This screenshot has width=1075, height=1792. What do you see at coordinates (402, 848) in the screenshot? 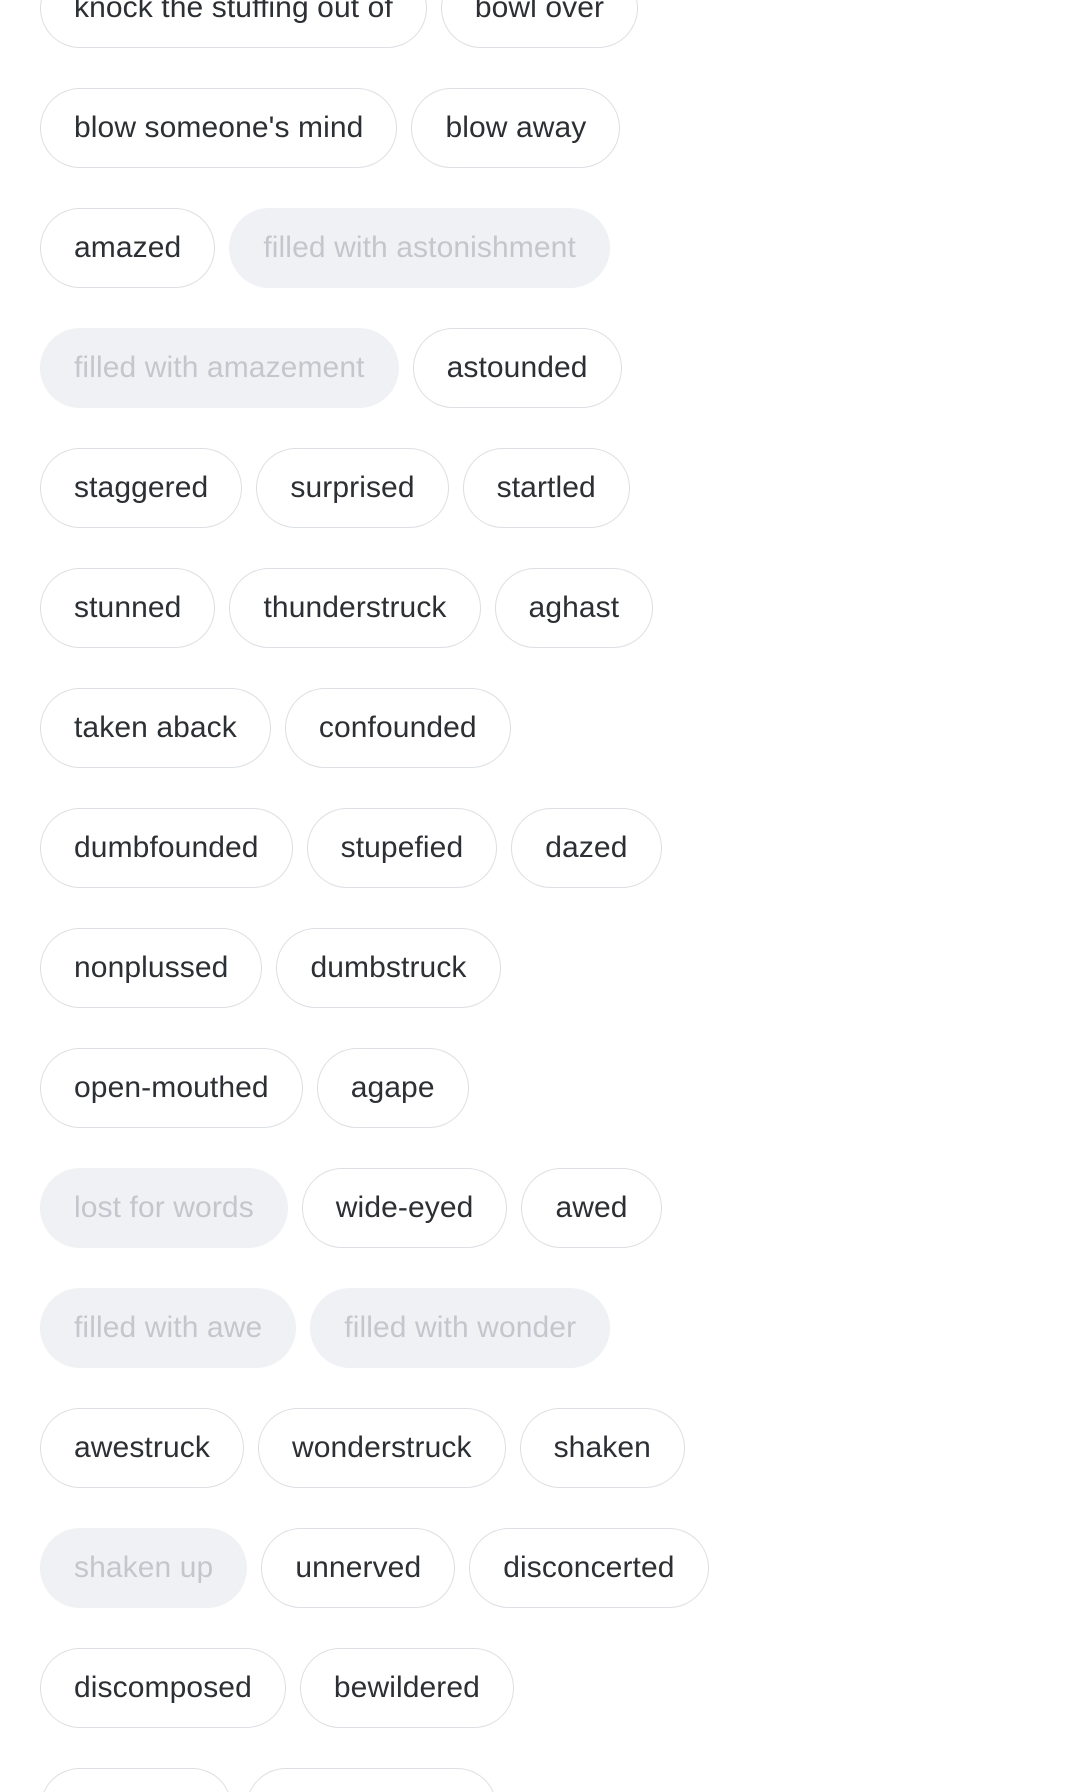
I see `synonym-chip: stupefied` at bounding box center [402, 848].